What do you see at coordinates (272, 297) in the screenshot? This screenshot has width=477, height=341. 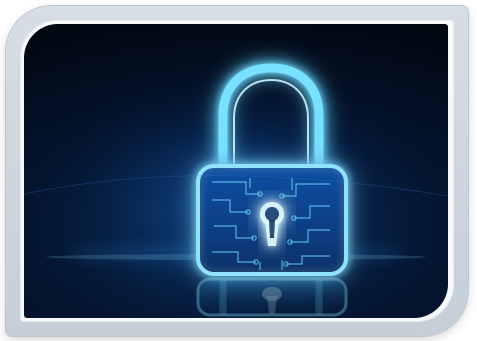 I see `reflection` at bounding box center [272, 297].